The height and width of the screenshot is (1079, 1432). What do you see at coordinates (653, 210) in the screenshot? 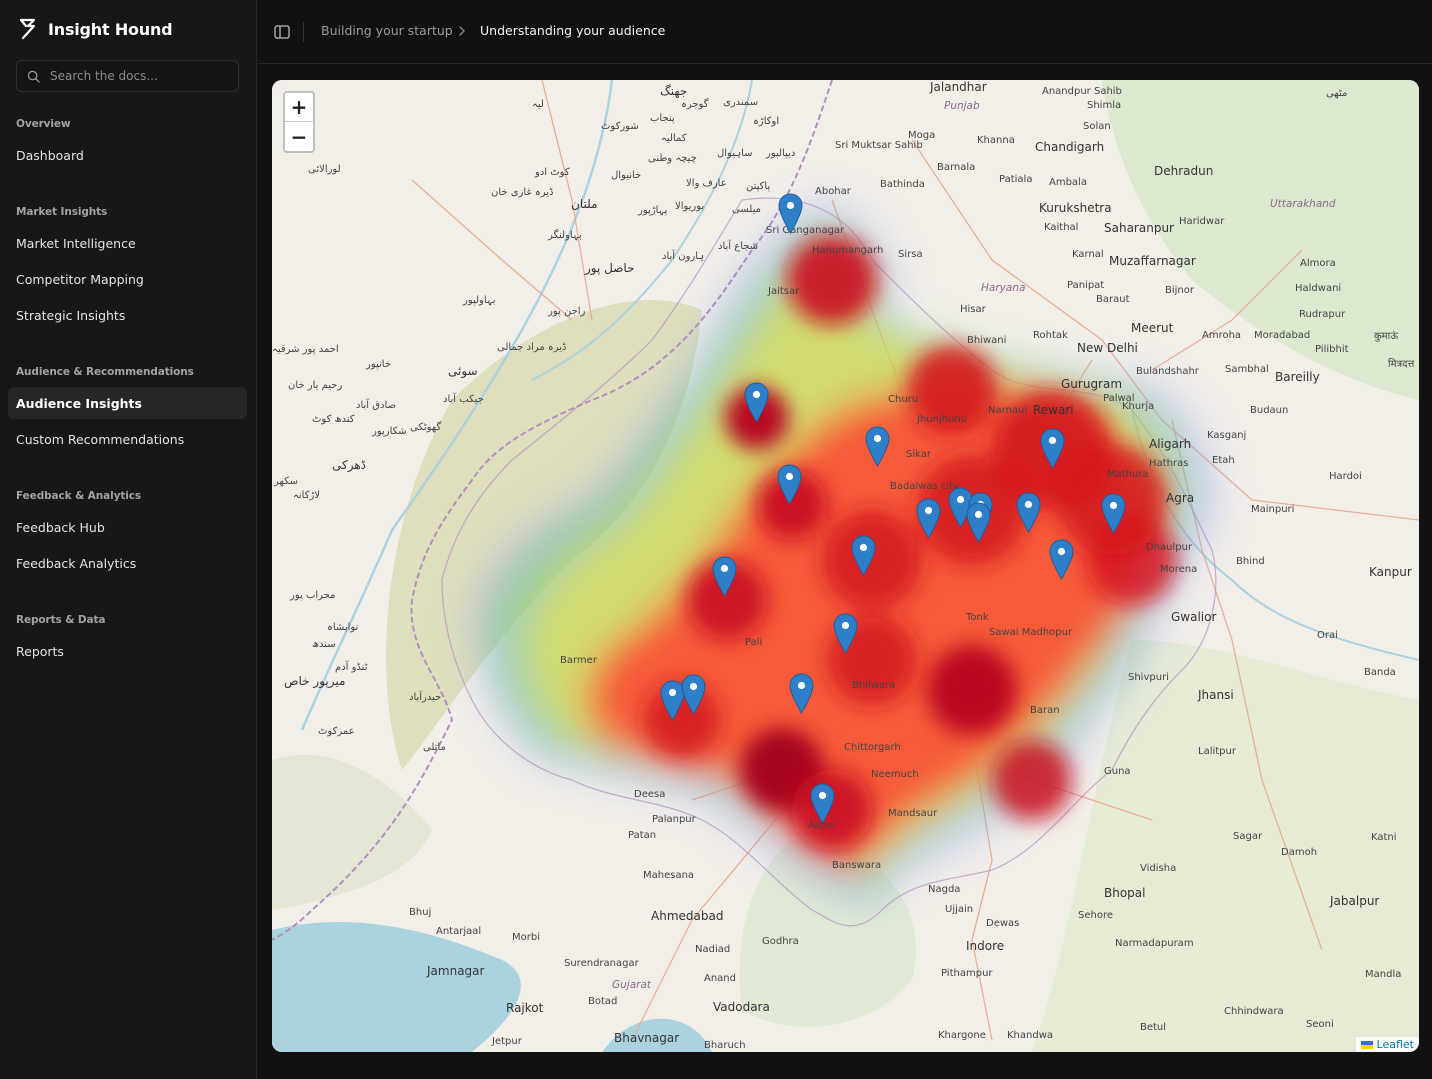
I see `place-label: پہاڑپور` at bounding box center [653, 210].